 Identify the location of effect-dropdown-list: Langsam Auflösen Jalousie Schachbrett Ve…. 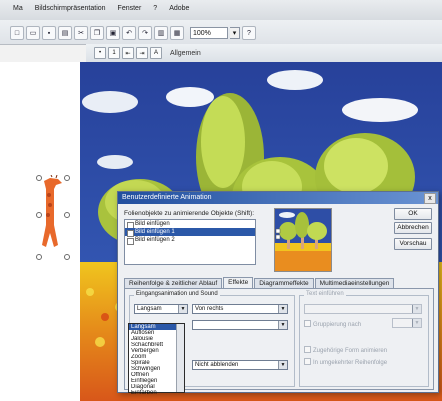
(156, 359).